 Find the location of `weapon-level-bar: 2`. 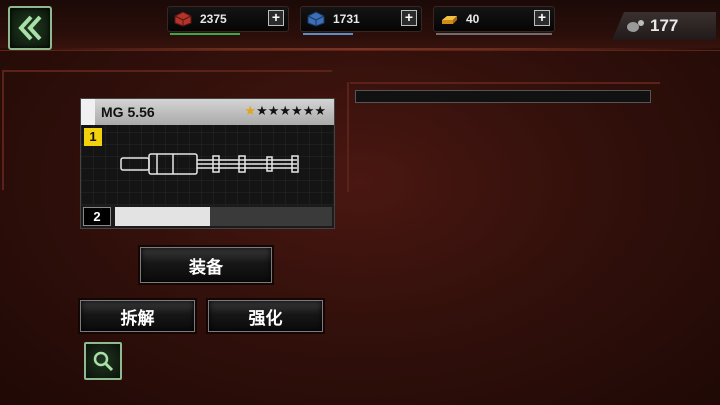

weapon-level-bar: 2 is located at coordinates (207, 216).